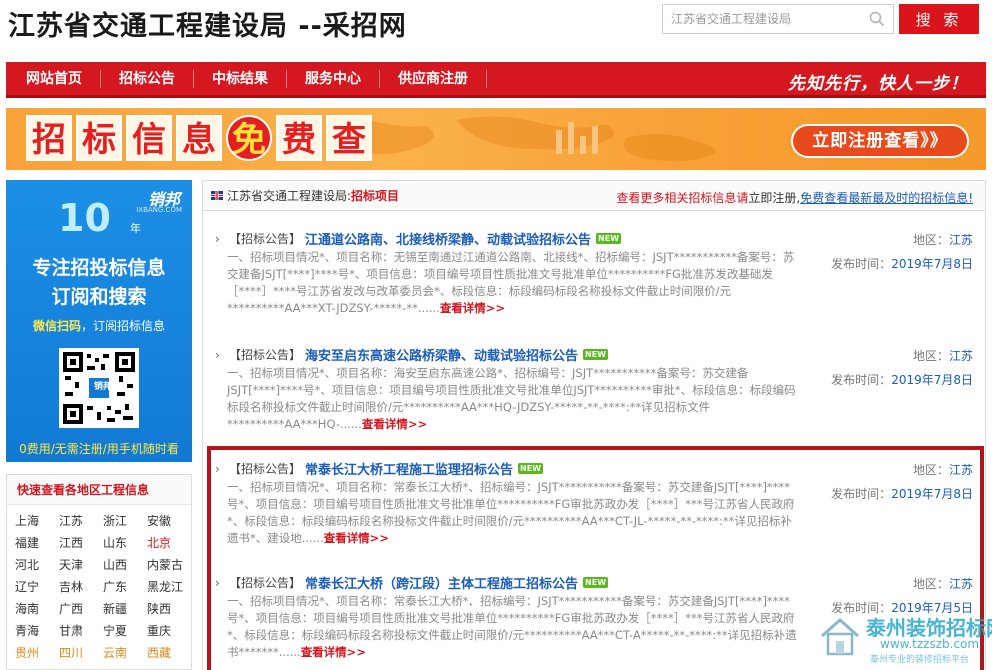 The width and height of the screenshot is (992, 670). I want to click on region-link: 宁夏, so click(125, 631).